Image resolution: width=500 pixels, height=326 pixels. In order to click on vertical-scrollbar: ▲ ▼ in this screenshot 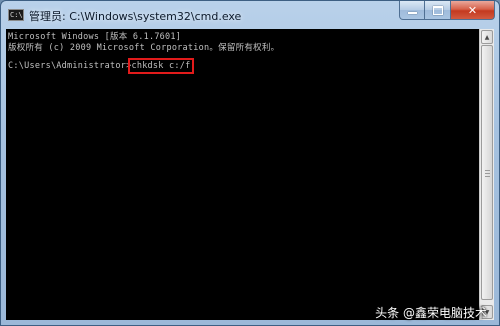, I will do `click(486, 174)`.